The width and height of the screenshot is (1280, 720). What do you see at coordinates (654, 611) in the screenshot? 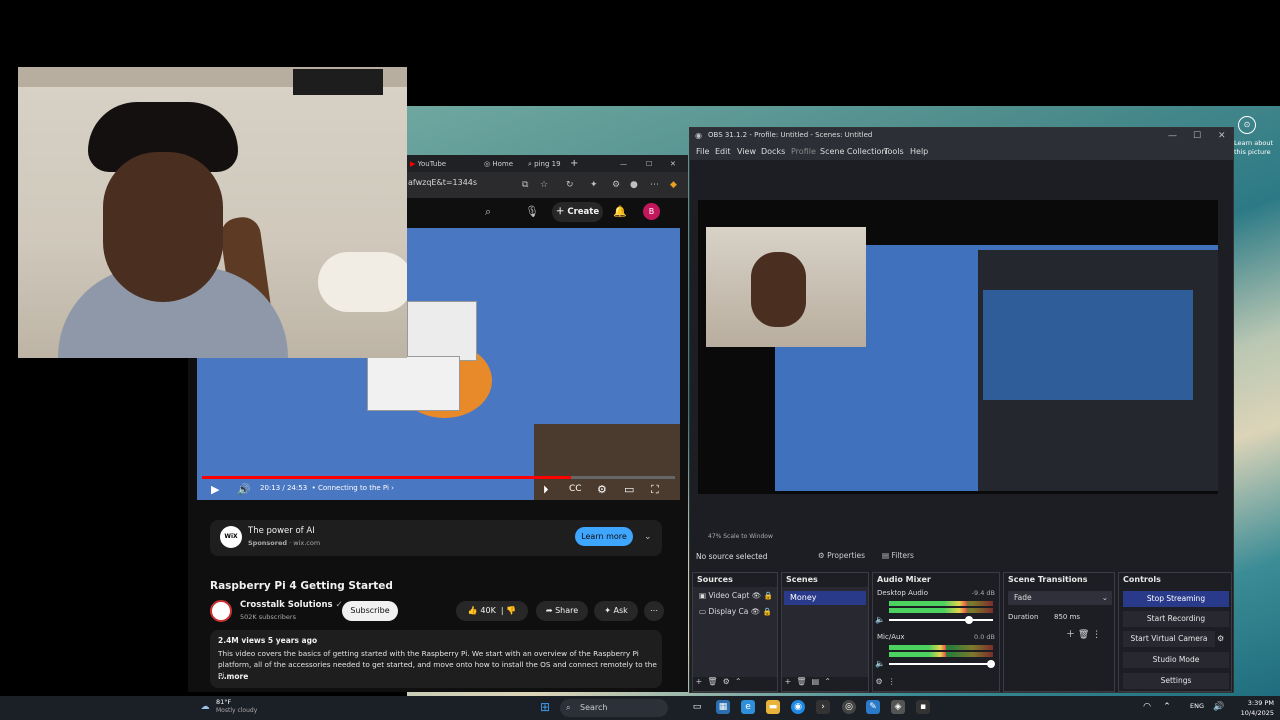
I see `more-actions-icon: ⋯` at bounding box center [654, 611].